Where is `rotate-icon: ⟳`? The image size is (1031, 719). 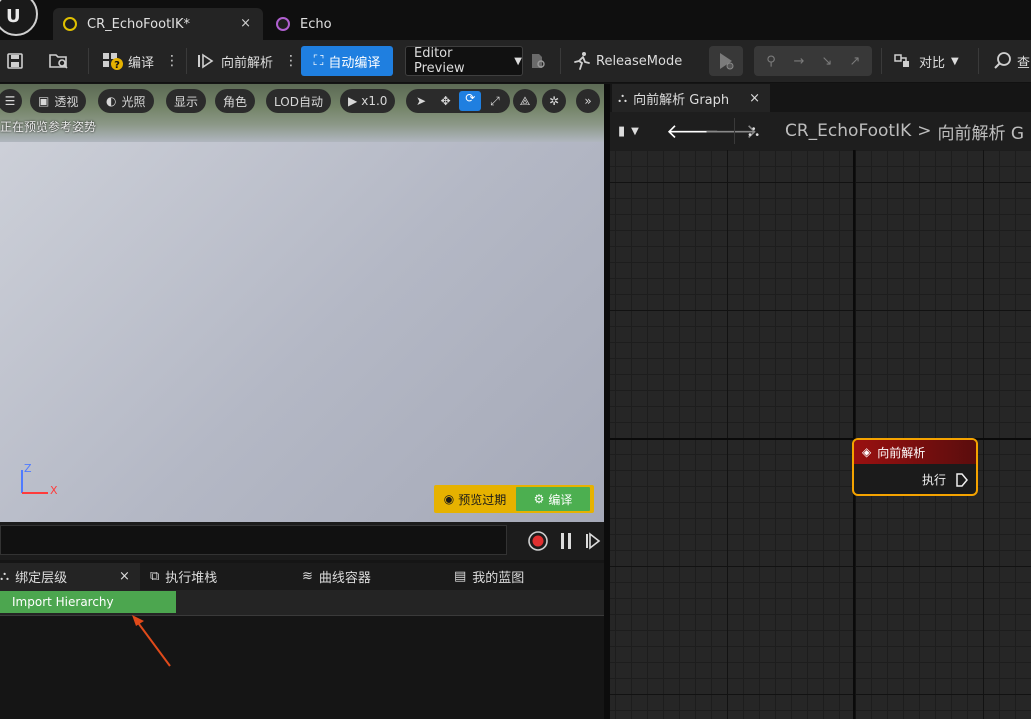
rotate-icon: ⟳ is located at coordinates (470, 101).